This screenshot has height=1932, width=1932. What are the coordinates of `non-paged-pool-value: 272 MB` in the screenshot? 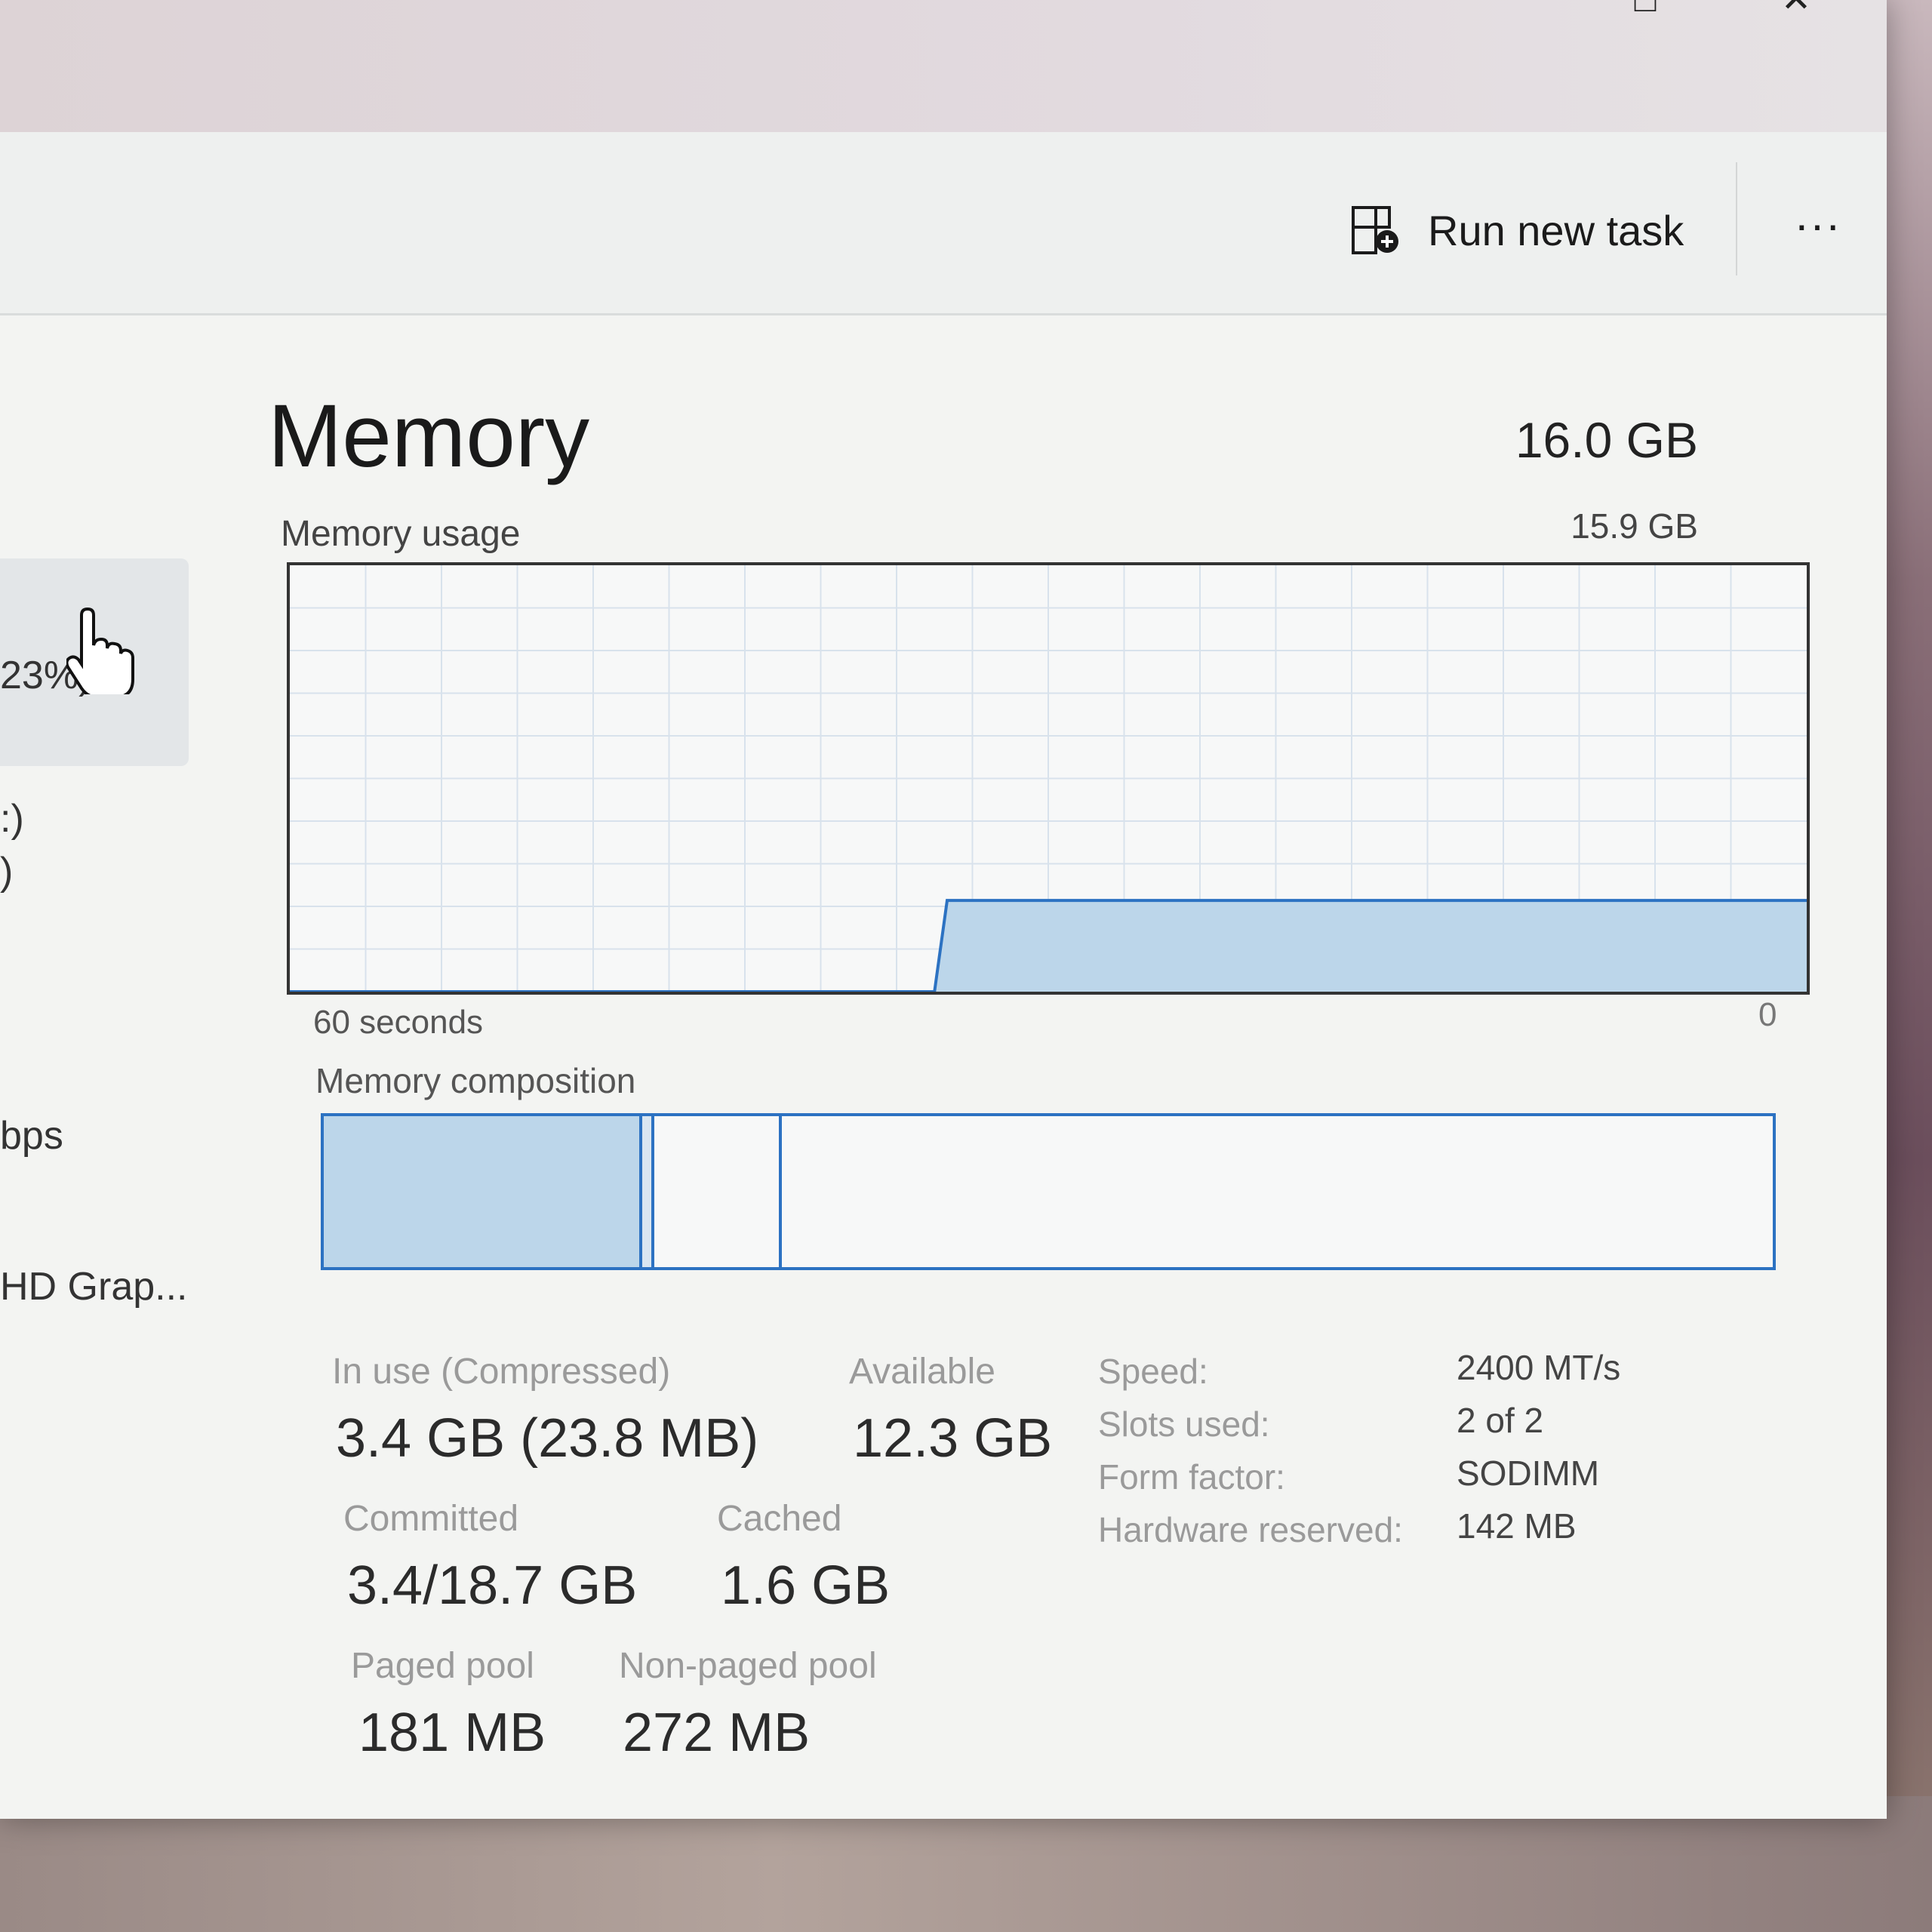 It's located at (717, 1733).